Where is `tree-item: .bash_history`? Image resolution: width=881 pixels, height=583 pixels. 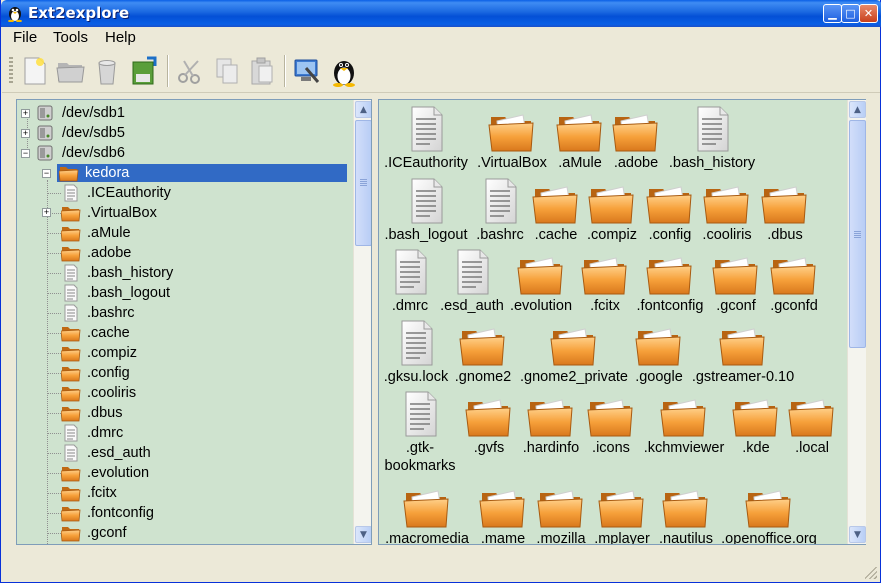
tree-item: .bash_history is located at coordinates (110, 273).